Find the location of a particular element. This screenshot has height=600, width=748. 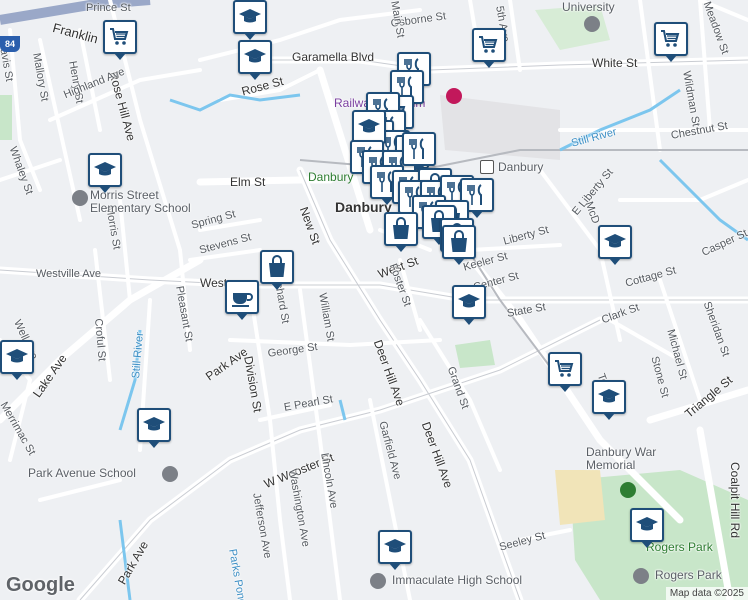

label-westville-ave: Westville Ave is located at coordinates (69, 274).